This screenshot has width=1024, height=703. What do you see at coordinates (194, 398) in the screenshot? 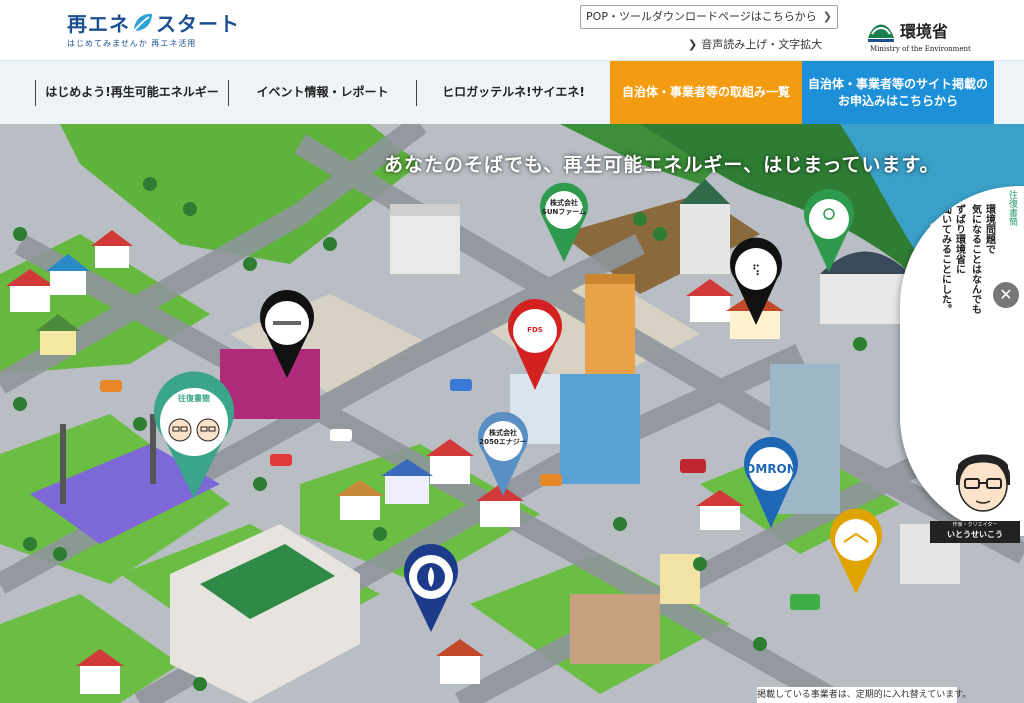
I see `pin-label-line1: 往復書簡` at bounding box center [194, 398].